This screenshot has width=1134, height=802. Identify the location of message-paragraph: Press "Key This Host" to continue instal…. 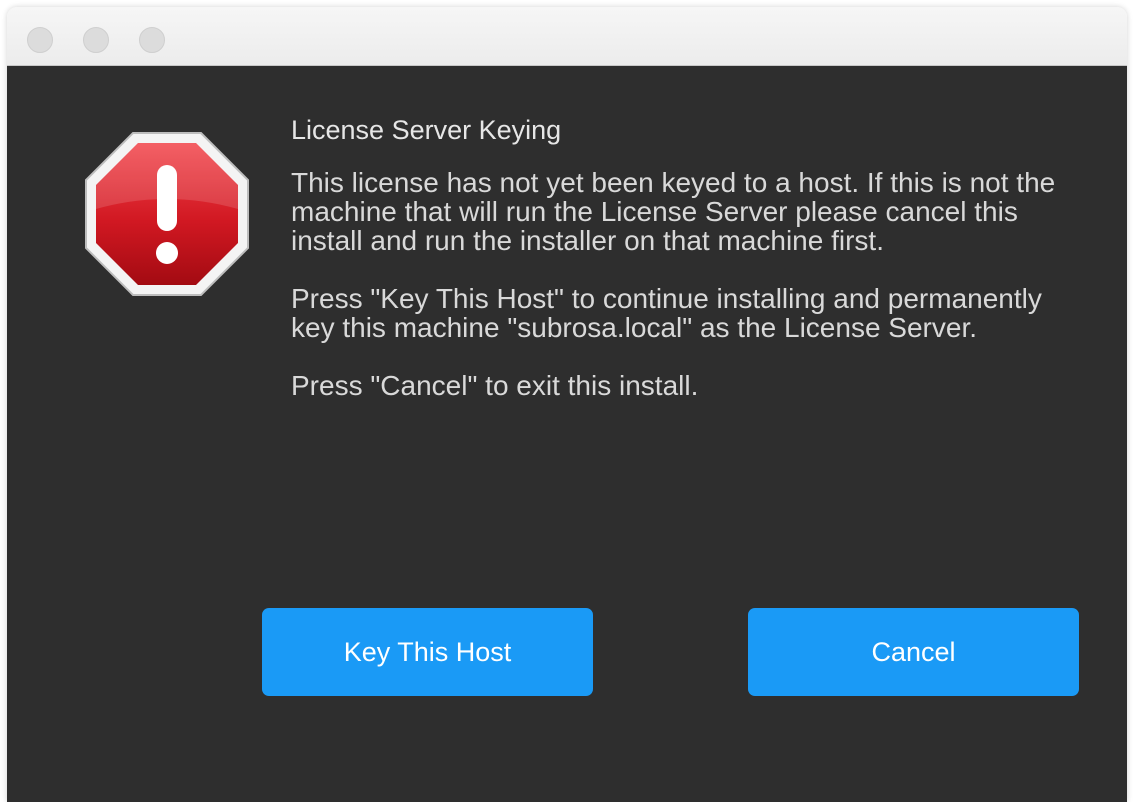
(666, 313).